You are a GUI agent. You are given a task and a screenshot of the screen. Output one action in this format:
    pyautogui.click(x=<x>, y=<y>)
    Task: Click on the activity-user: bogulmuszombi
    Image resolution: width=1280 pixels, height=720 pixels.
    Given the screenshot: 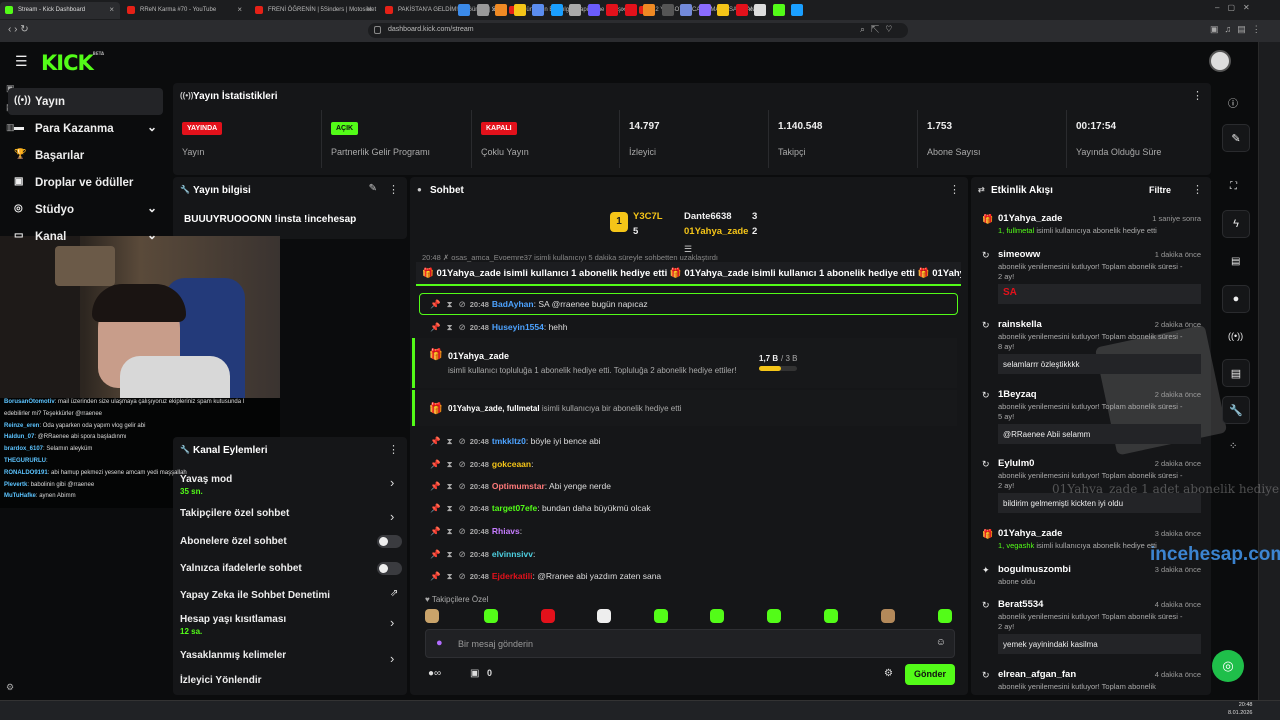 What is the action you would take?
    pyautogui.click(x=1034, y=569)
    